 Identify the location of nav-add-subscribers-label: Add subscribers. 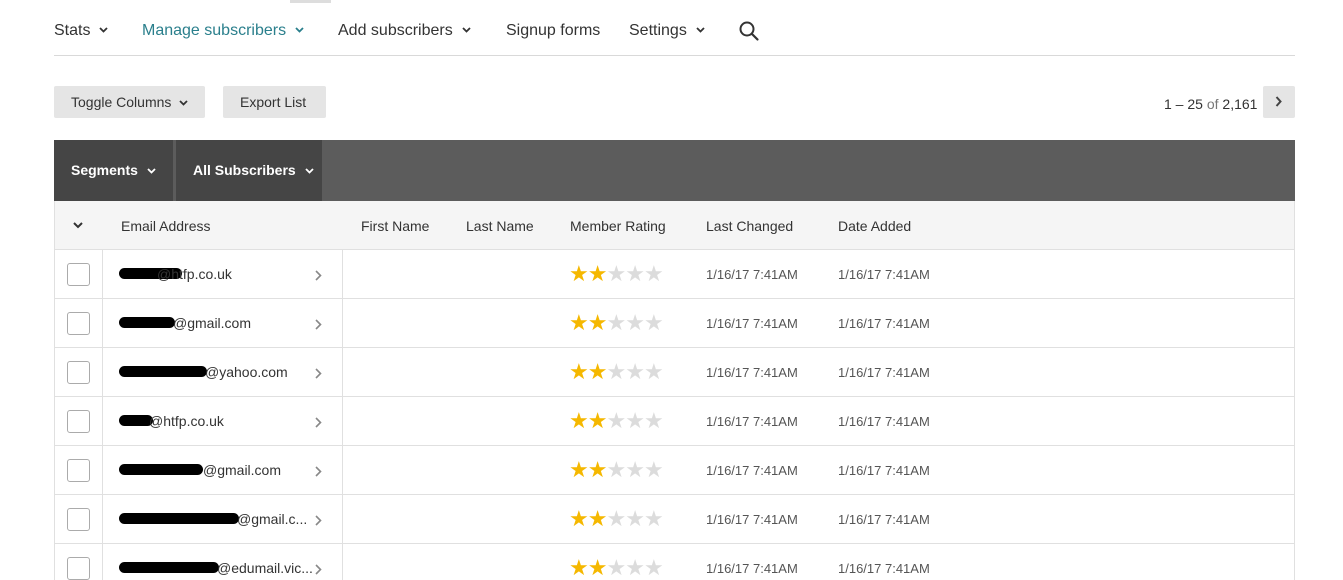
(395, 30).